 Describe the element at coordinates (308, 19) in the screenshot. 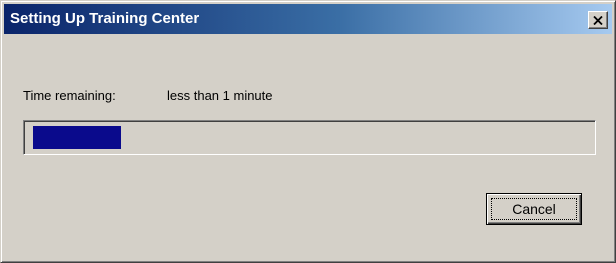

I see `title-bar: Setting Up Training Center` at that location.